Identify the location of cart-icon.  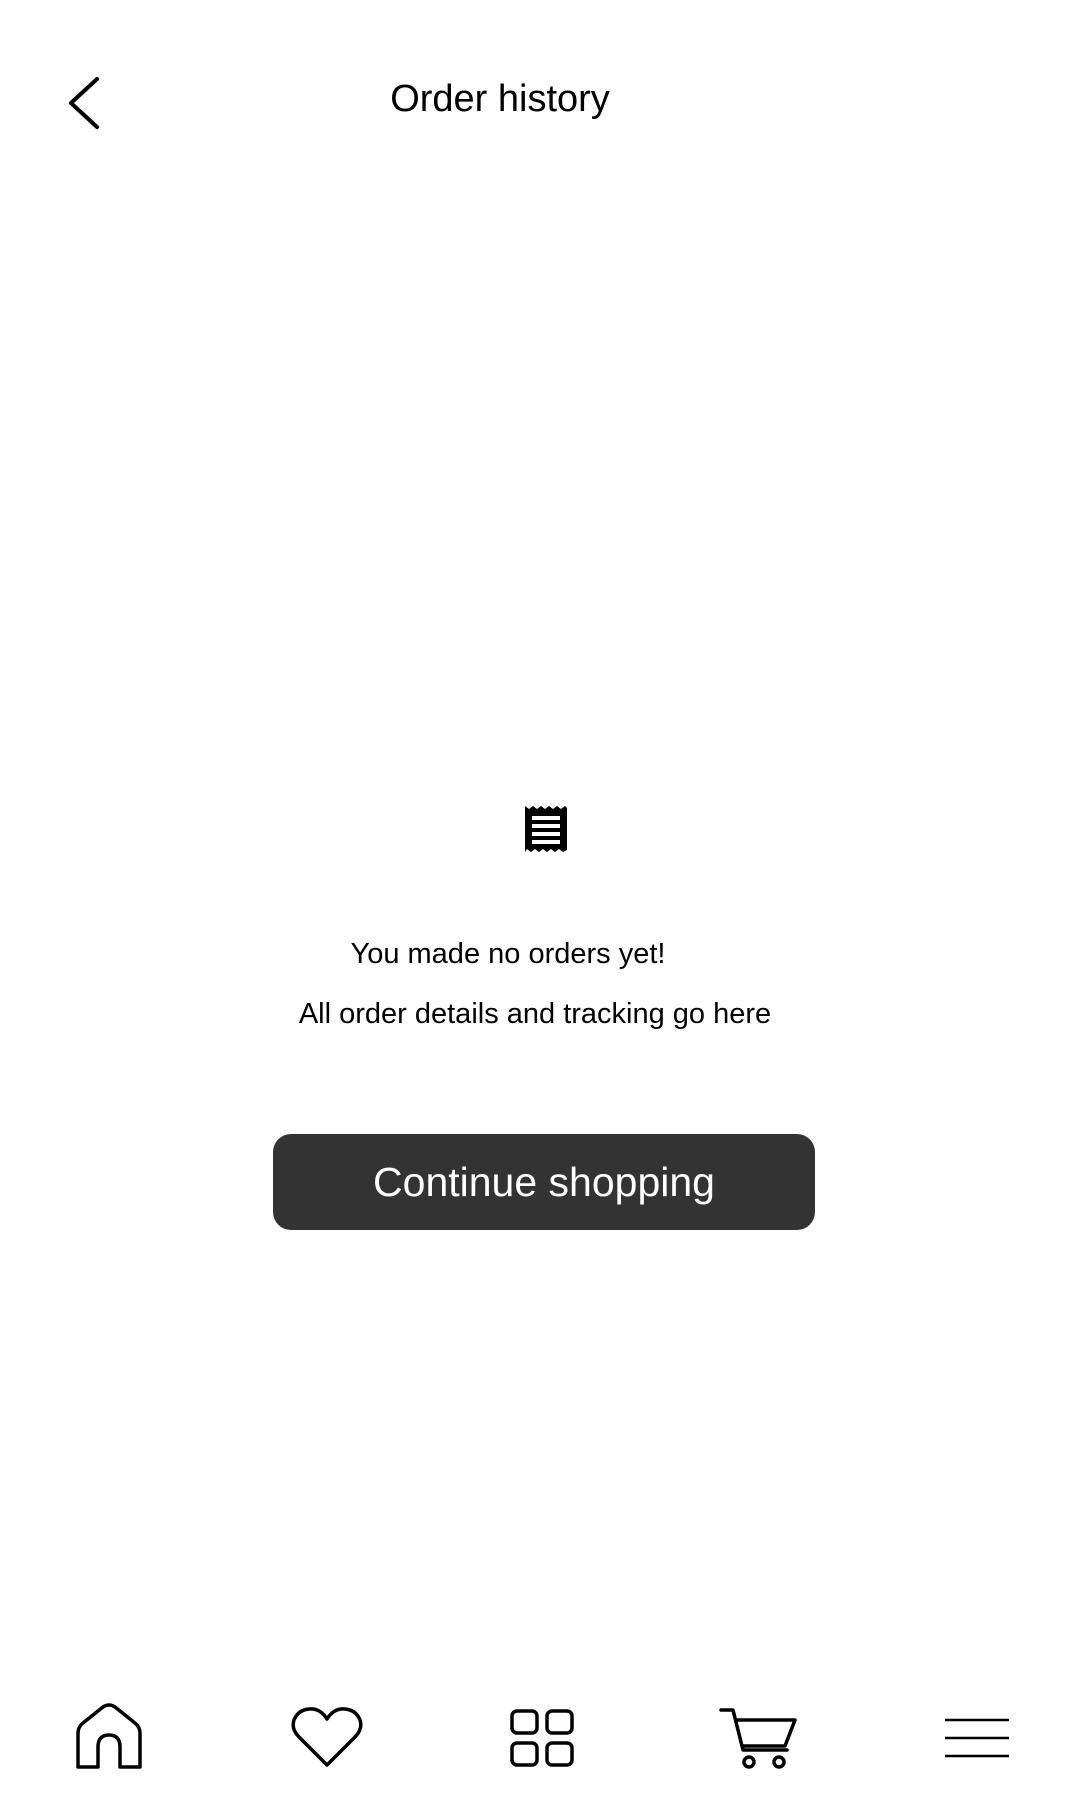
(758, 1738).